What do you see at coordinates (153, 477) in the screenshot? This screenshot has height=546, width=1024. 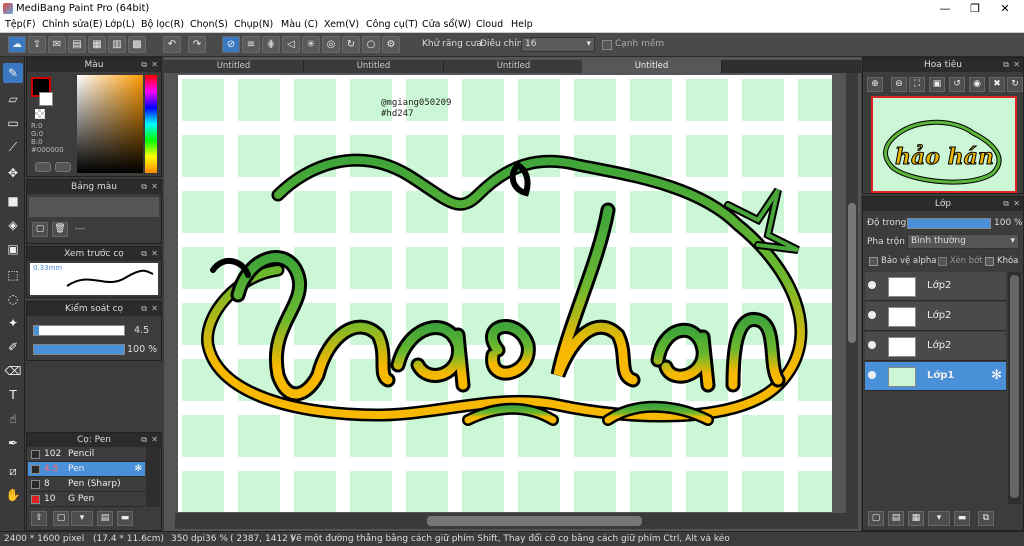 I see `brush-list-scrollbar` at bounding box center [153, 477].